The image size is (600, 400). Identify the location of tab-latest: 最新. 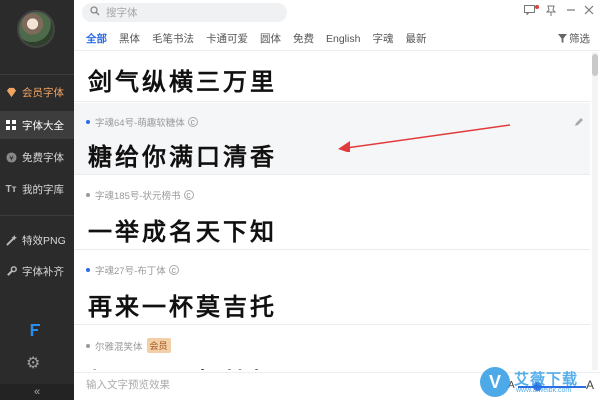
(415, 38).